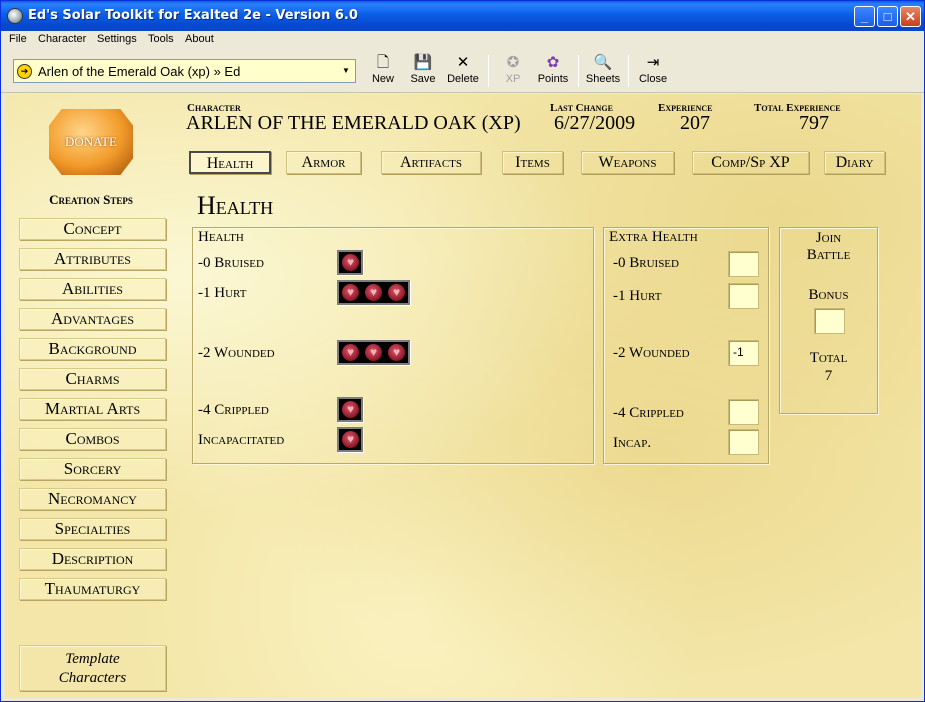  What do you see at coordinates (603, 62) in the screenshot?
I see `sheets-icon: 🔍` at bounding box center [603, 62].